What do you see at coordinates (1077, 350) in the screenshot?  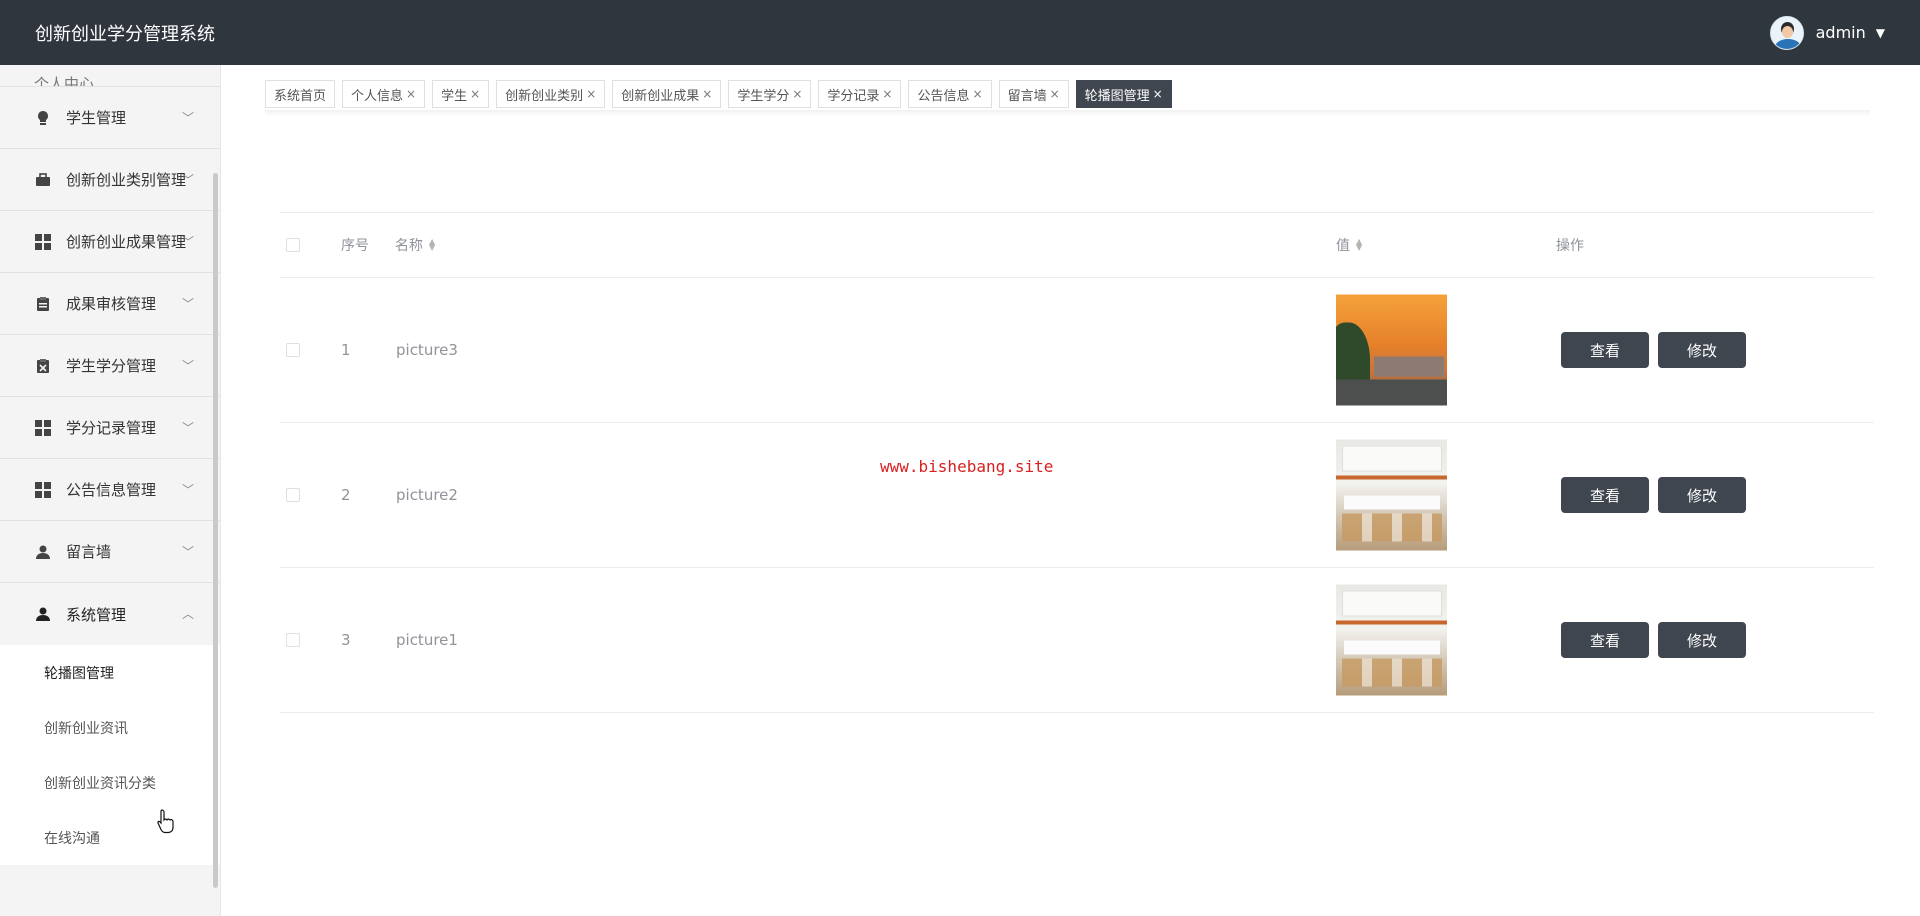 I see `table-row: 1 picture3 查看 修改` at bounding box center [1077, 350].